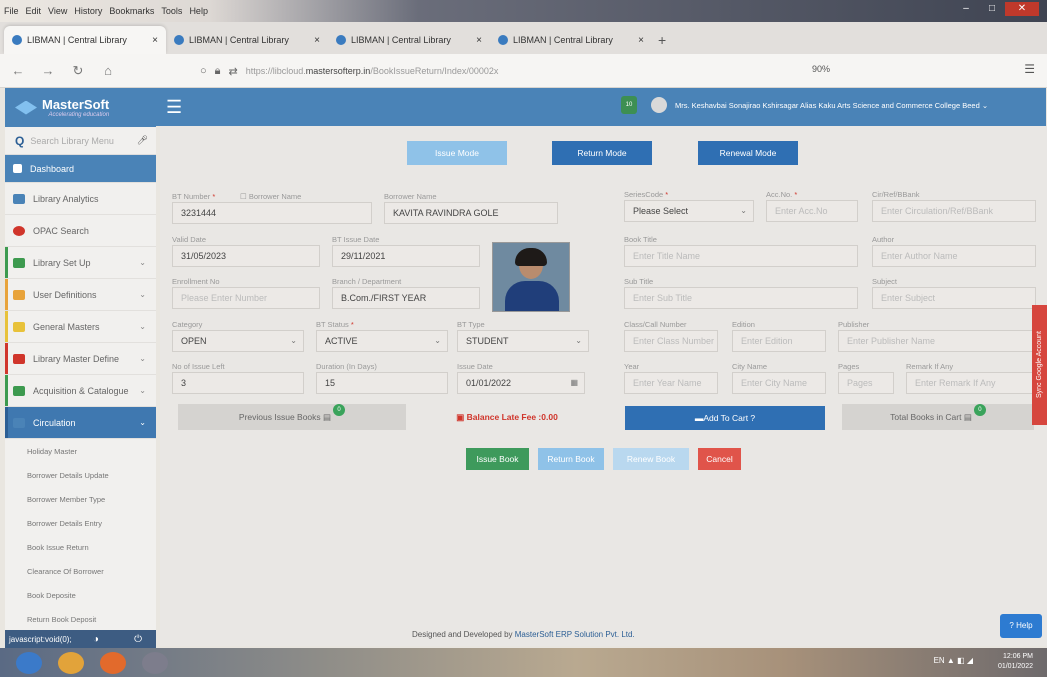  Describe the element at coordinates (80, 523) in the screenshot. I see `submenu-borrower-details-entry: Borrower Details Entry` at that location.